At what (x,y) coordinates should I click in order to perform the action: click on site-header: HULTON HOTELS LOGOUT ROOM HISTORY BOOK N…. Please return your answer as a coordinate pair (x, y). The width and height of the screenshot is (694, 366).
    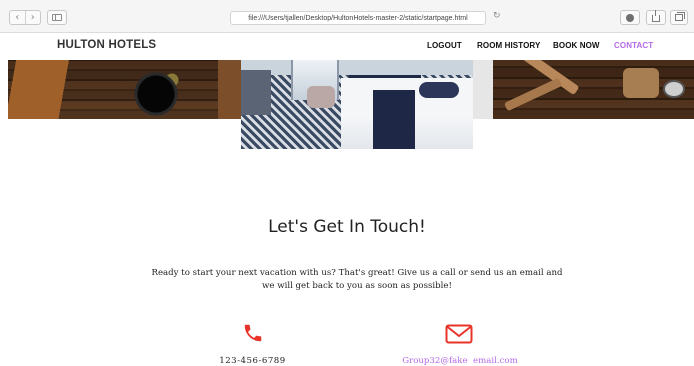
    Looking at the image, I should click on (347, 46).